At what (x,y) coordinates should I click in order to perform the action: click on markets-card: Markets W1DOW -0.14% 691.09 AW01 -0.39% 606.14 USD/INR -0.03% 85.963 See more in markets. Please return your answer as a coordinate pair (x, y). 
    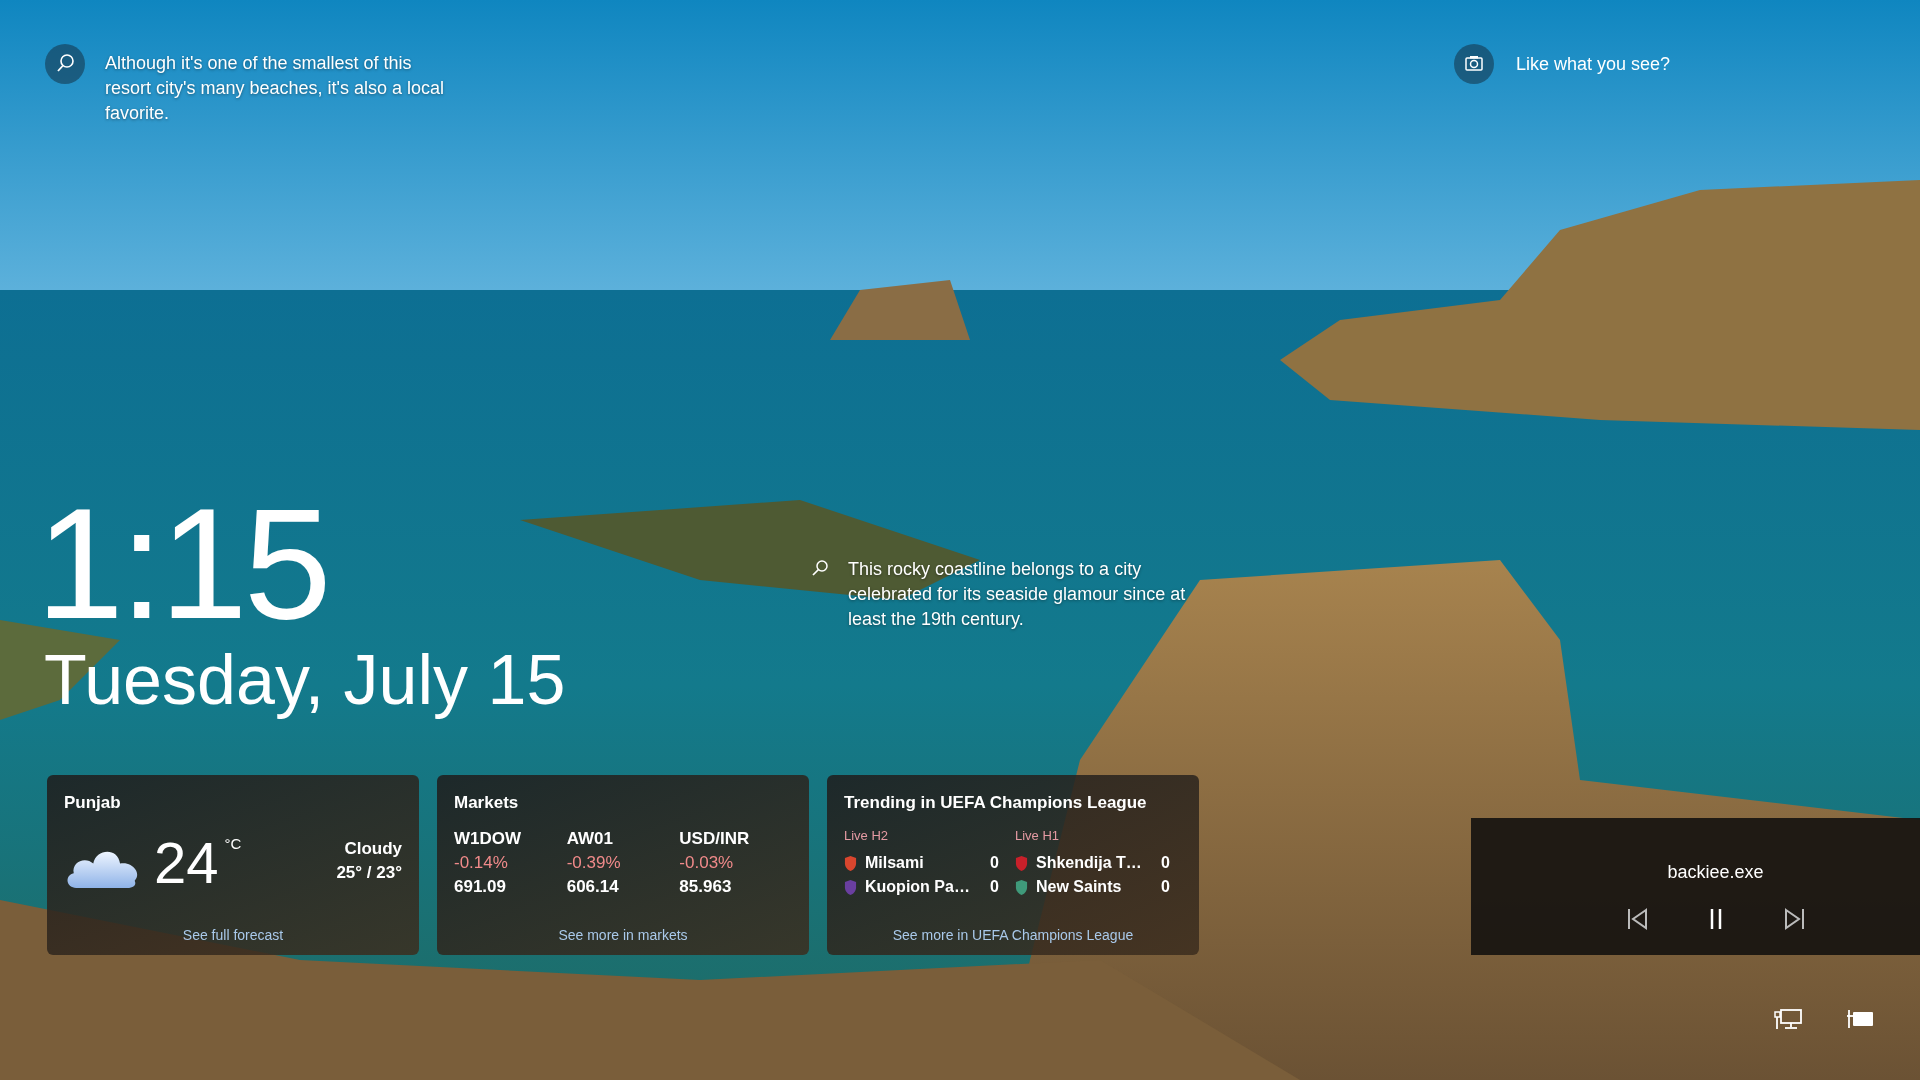
    Looking at the image, I should click on (623, 865).